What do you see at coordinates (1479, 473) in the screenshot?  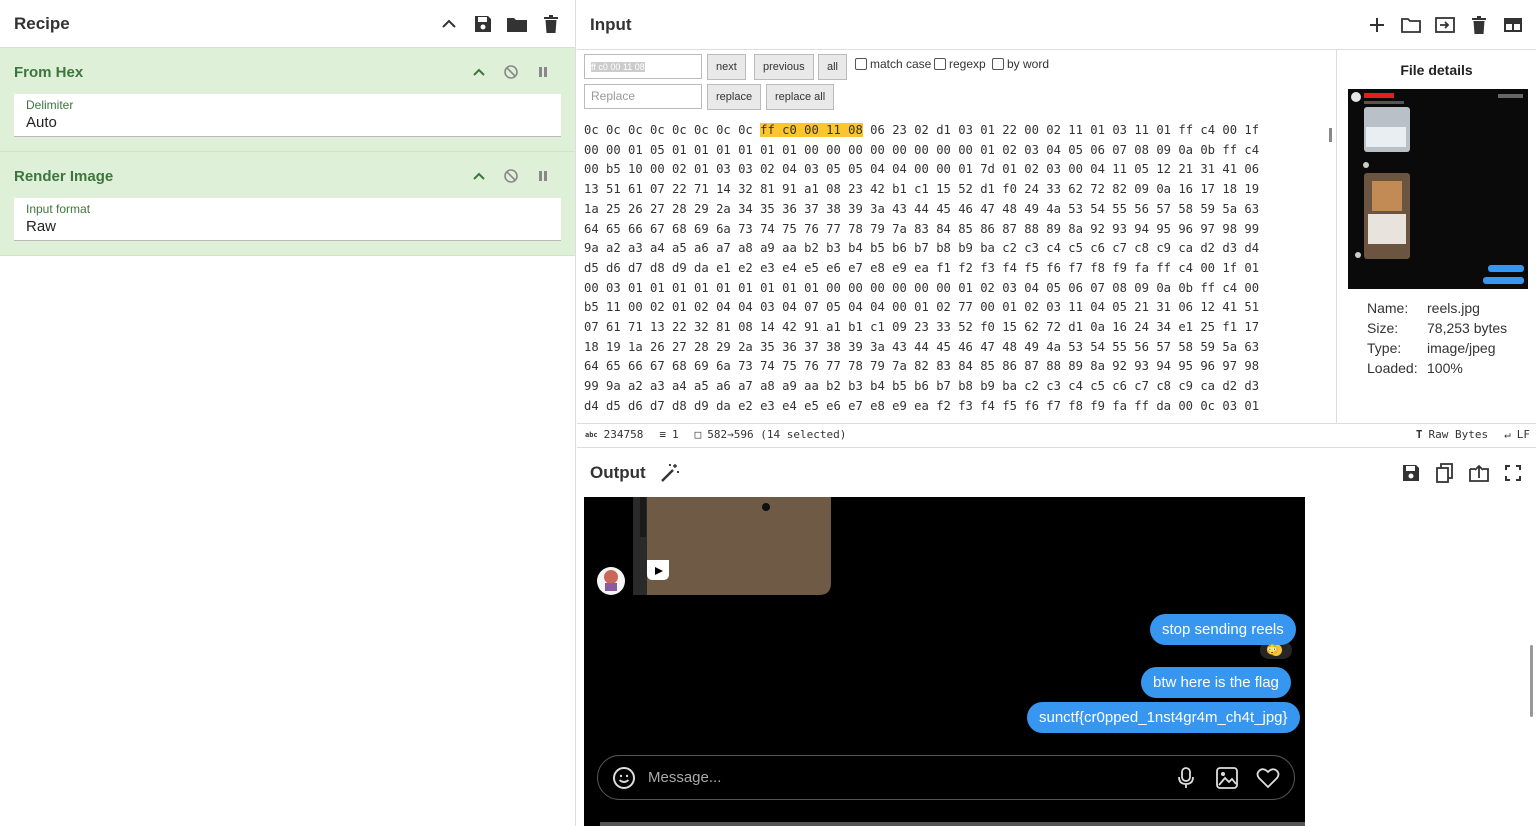 I see `replace-input-with-output-icon` at bounding box center [1479, 473].